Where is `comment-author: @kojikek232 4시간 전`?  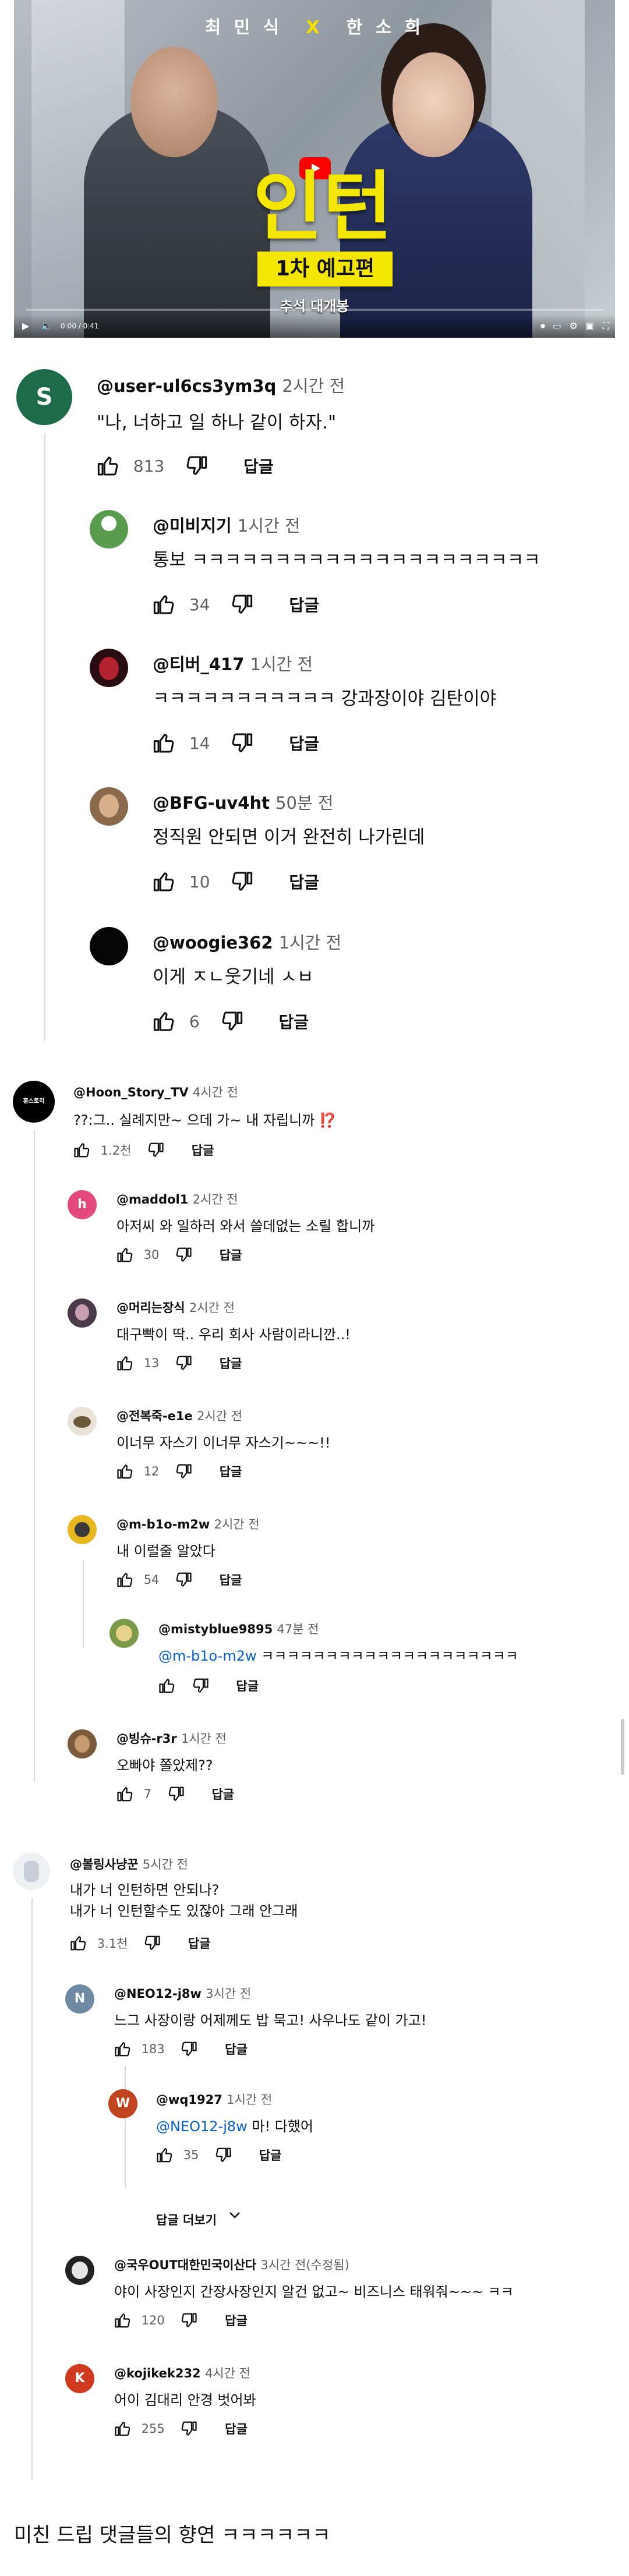
comment-author: @kojikek232 4시간 전 is located at coordinates (182, 2373).